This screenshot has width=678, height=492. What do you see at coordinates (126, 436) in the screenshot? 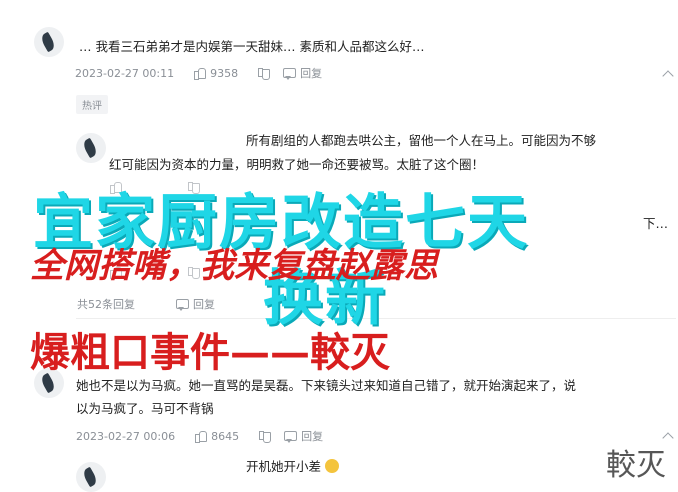
I see `comment-time: 2023-02-27 00:06` at bounding box center [126, 436].